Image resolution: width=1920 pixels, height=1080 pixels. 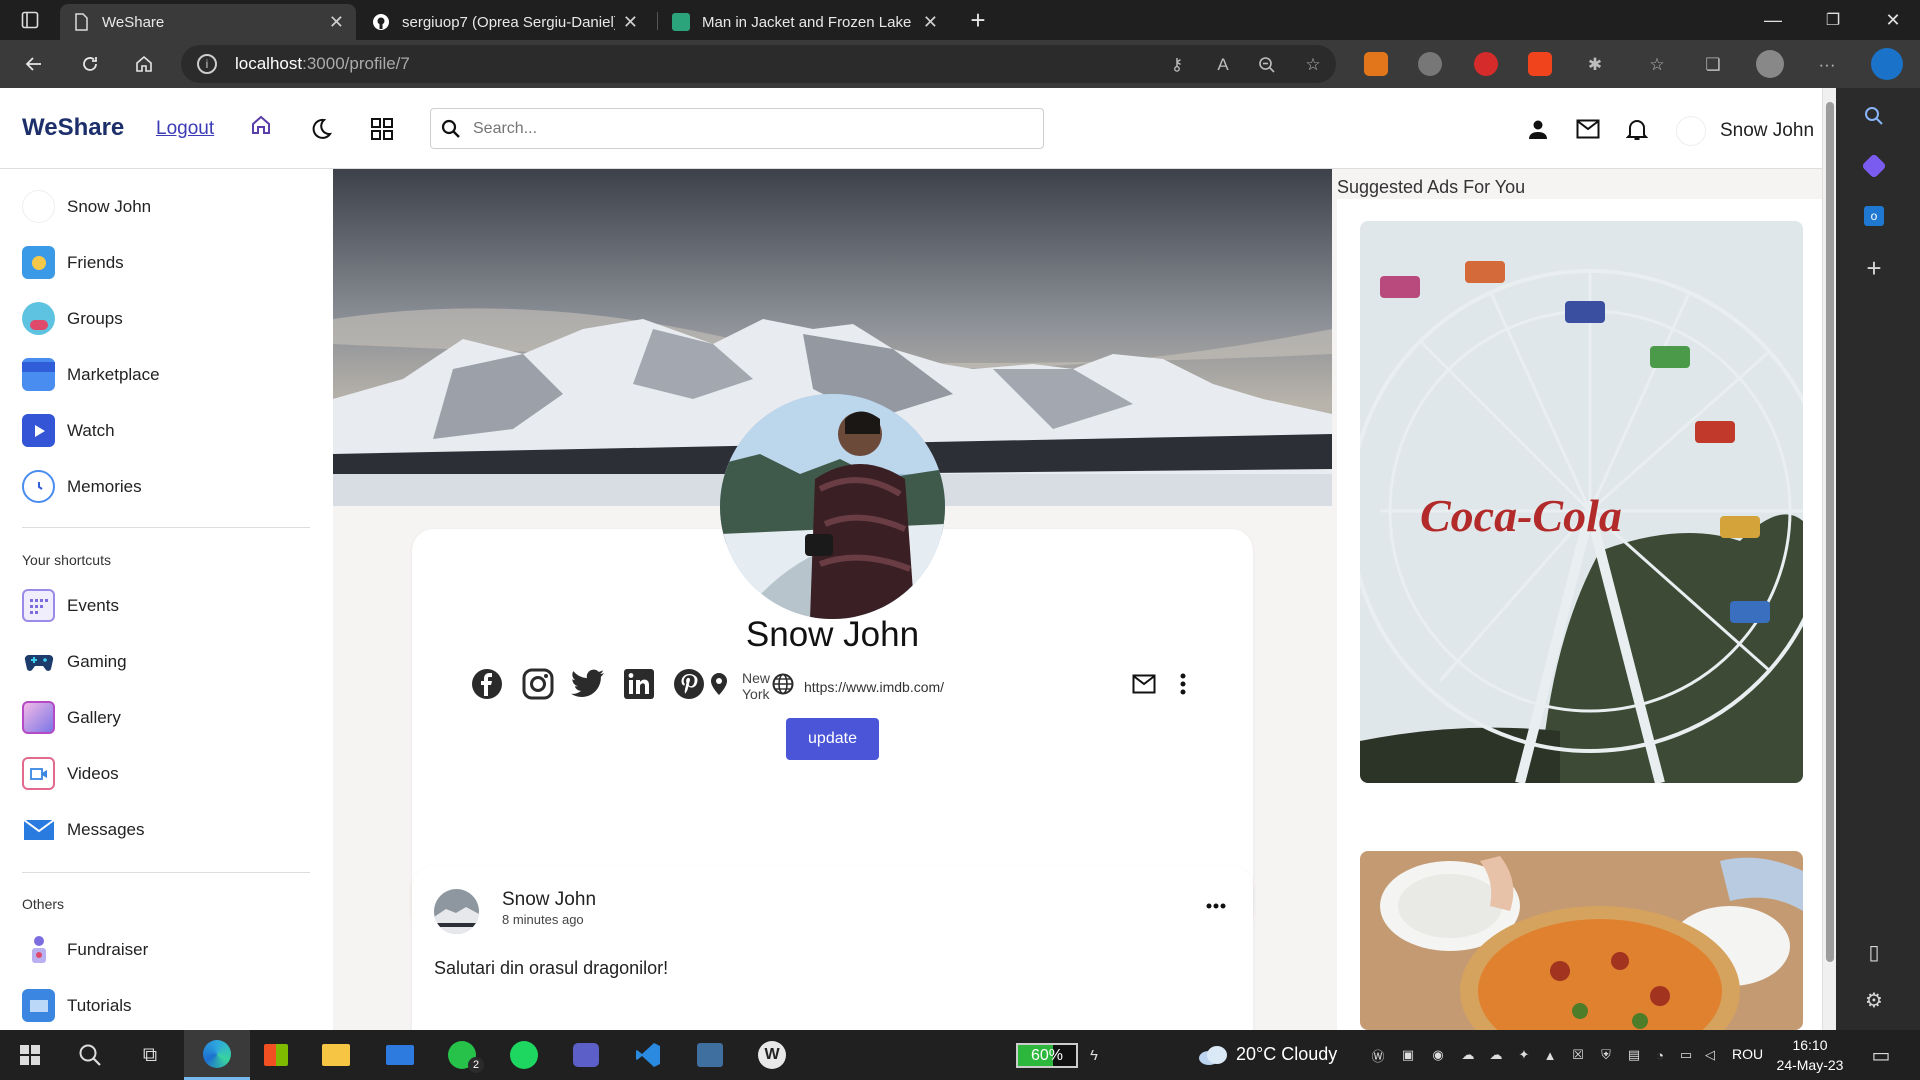 I want to click on sidebar-item-events: Events, so click(x=70, y=605).